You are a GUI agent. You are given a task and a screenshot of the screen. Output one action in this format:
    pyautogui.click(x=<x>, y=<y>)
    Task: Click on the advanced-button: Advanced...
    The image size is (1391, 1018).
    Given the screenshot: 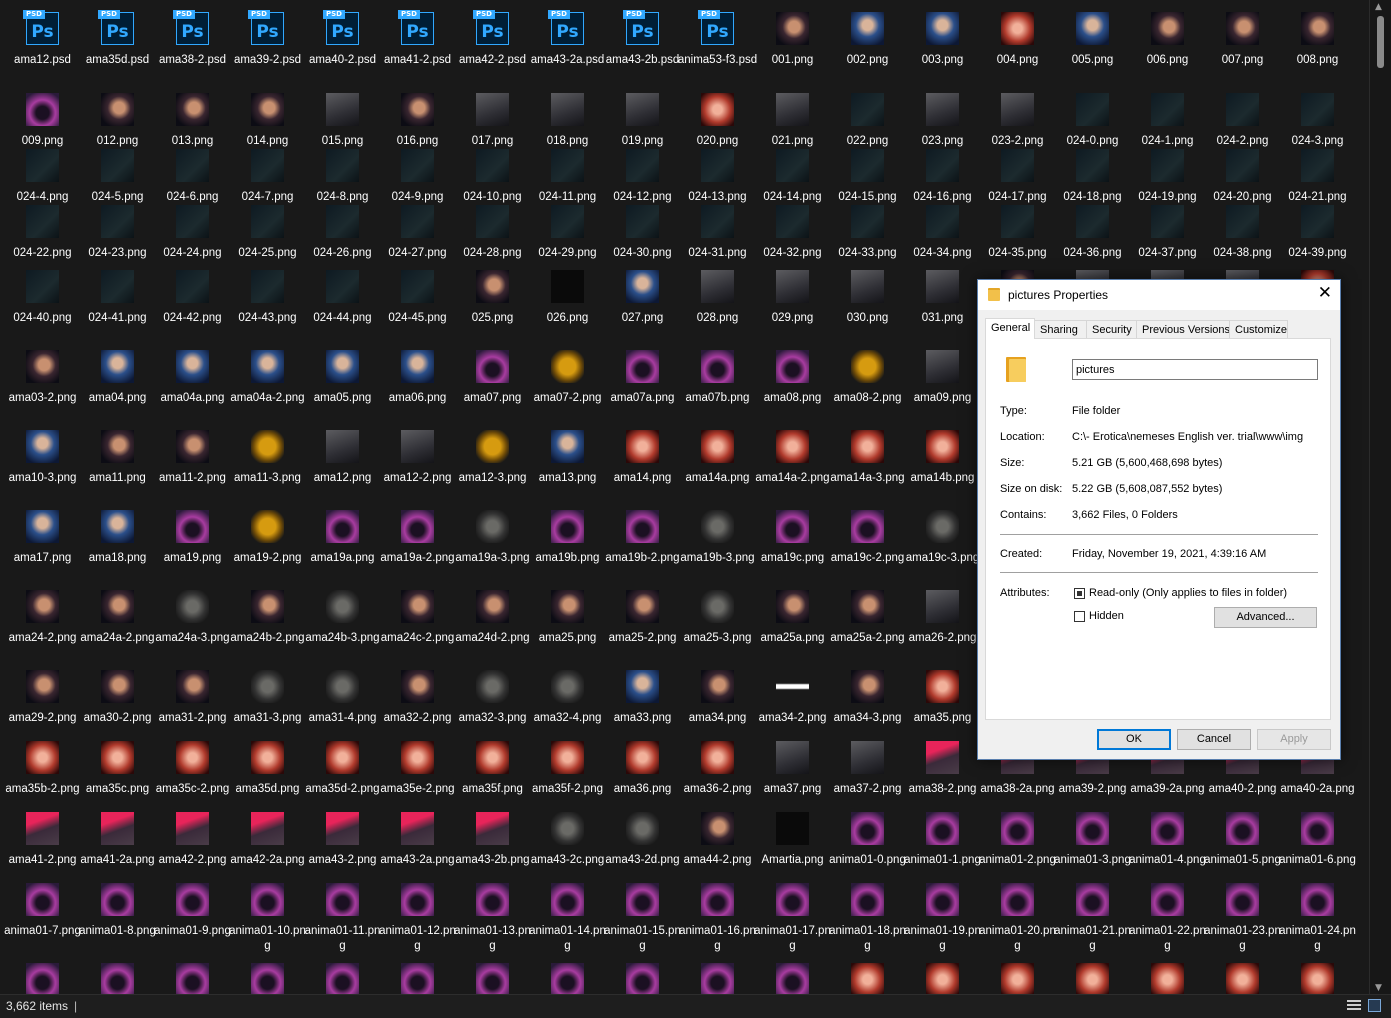 What is the action you would take?
    pyautogui.click(x=1265, y=617)
    